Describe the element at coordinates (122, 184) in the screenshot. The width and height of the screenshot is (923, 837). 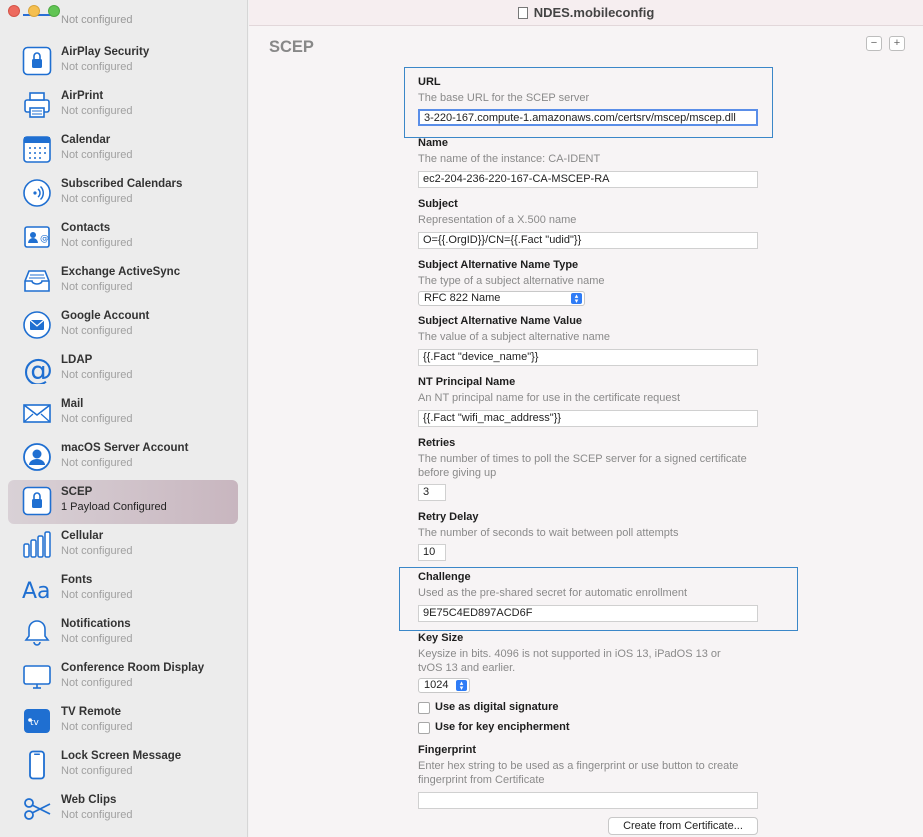
I see `sidebar-item-title: Subscribed Calendars` at that location.